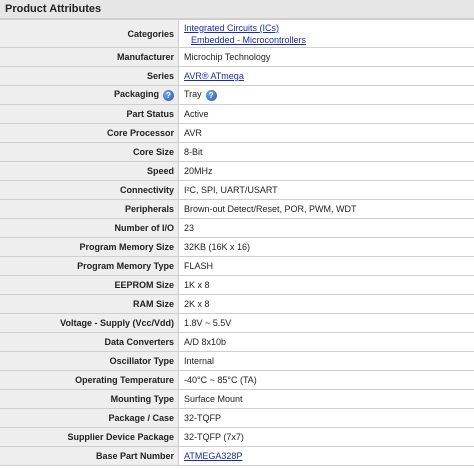  I want to click on row-label: Number of I/O, so click(89, 228).